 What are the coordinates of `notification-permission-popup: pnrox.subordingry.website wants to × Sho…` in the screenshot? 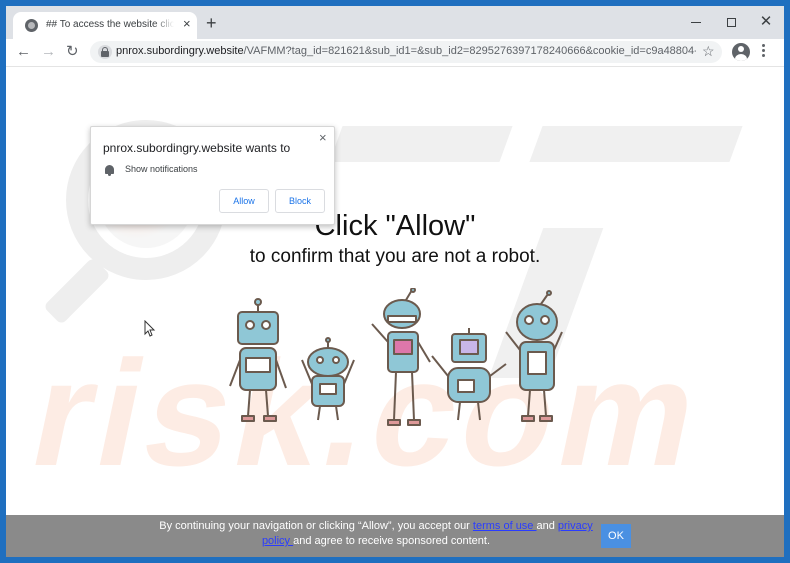 It's located at (212, 175).